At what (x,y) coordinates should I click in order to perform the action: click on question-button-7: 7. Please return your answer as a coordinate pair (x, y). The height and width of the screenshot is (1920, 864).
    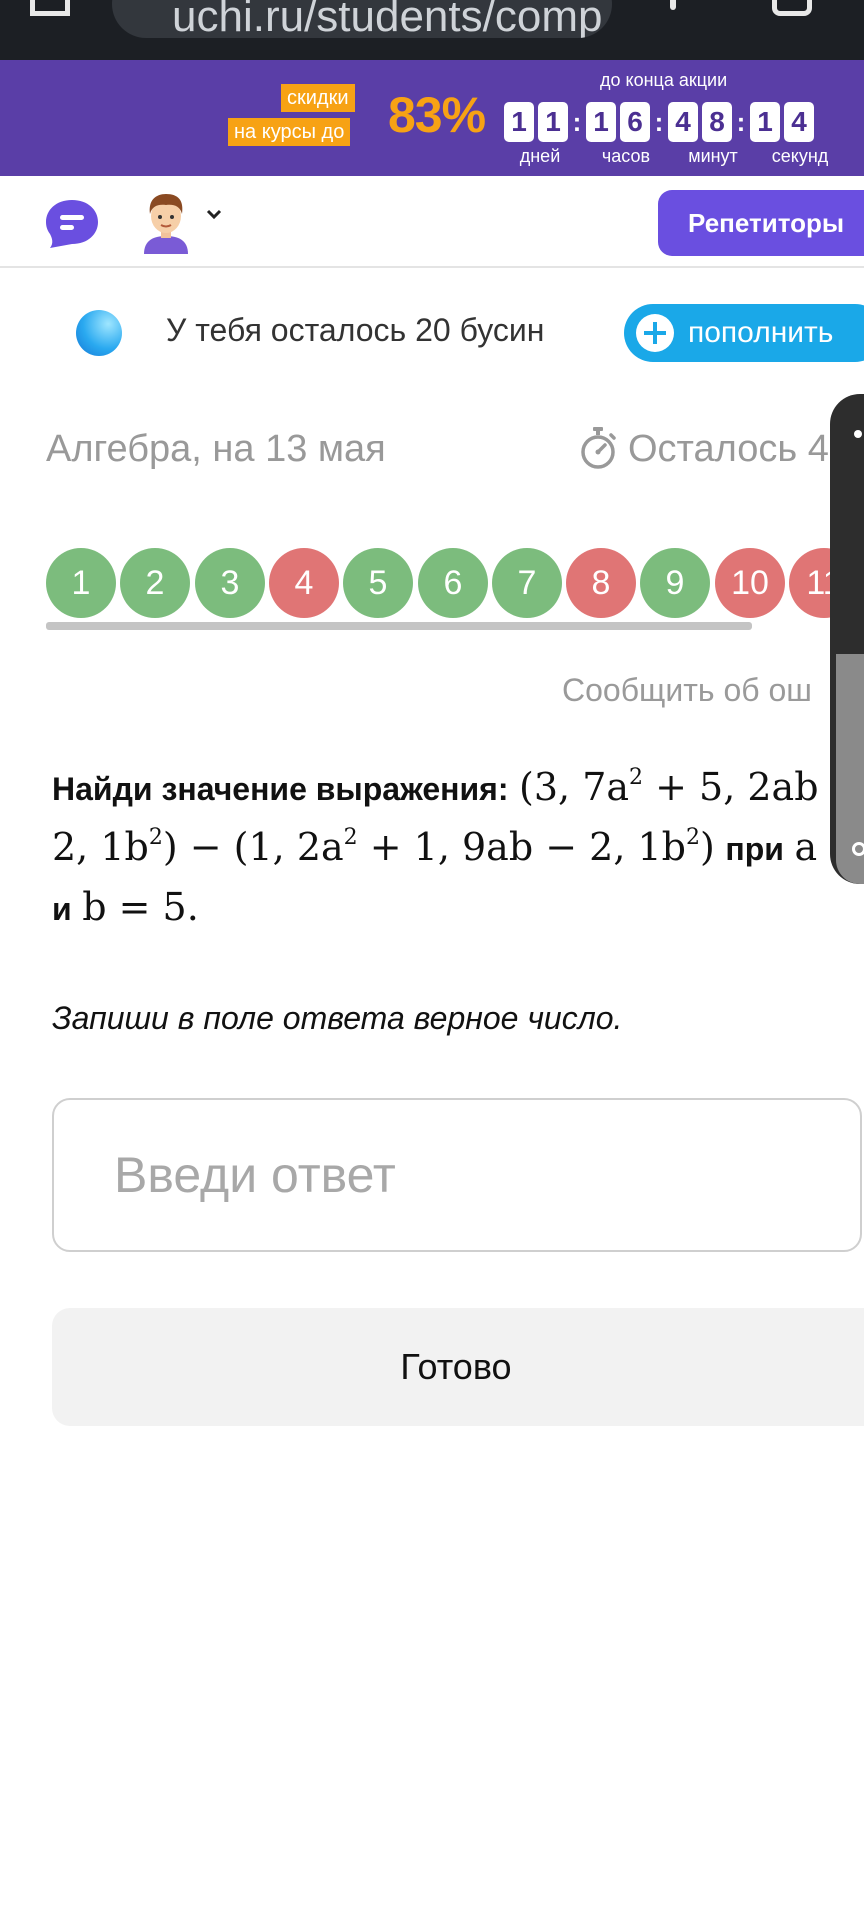
    Looking at the image, I should click on (527, 583).